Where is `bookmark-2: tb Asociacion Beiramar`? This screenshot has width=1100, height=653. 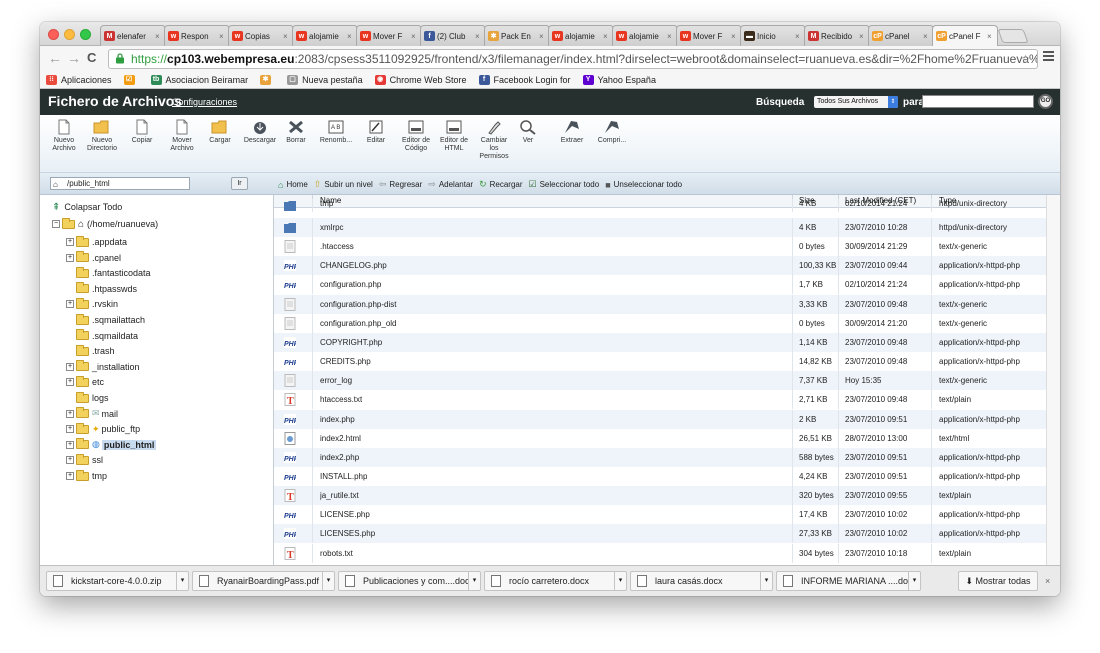
bookmark-2: tb Asociacion Beiramar is located at coordinates (199, 80).